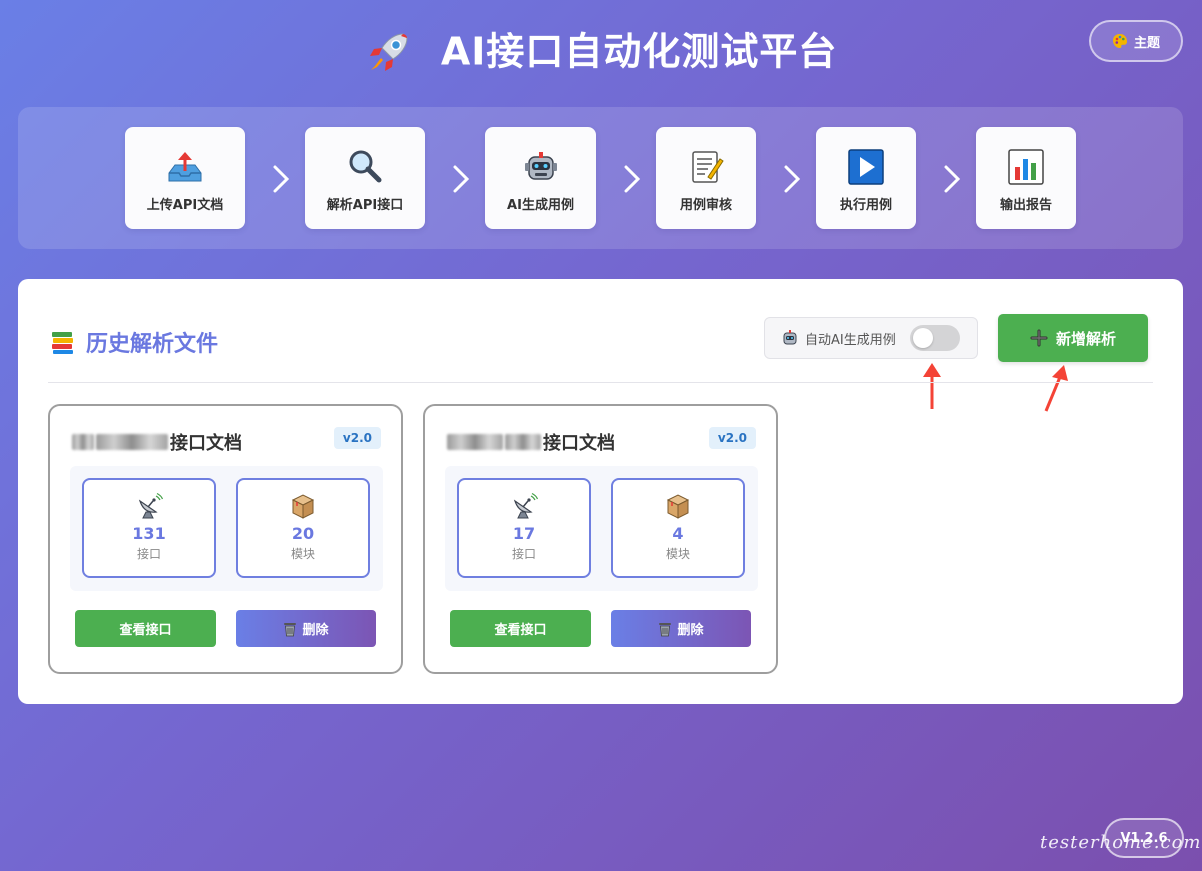  I want to click on add-parse-button: 新增解析, so click(1073, 338).